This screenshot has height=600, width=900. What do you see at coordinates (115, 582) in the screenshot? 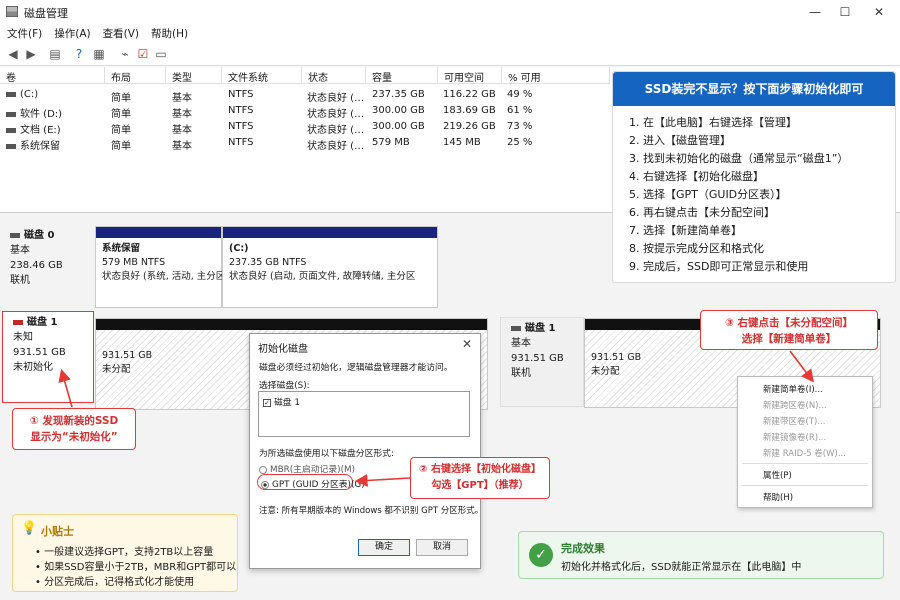
I see `tip-item: • 分区完成后，记得格式化才能使用` at bounding box center [115, 582].